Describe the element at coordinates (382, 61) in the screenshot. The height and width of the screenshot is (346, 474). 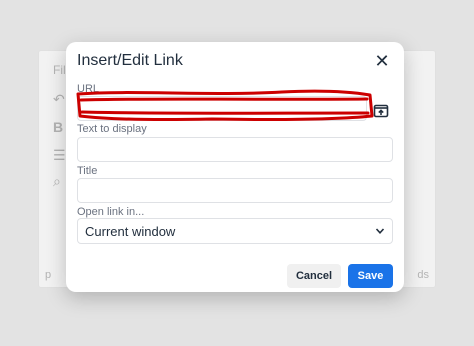
I see `close-icon: ✕` at that location.